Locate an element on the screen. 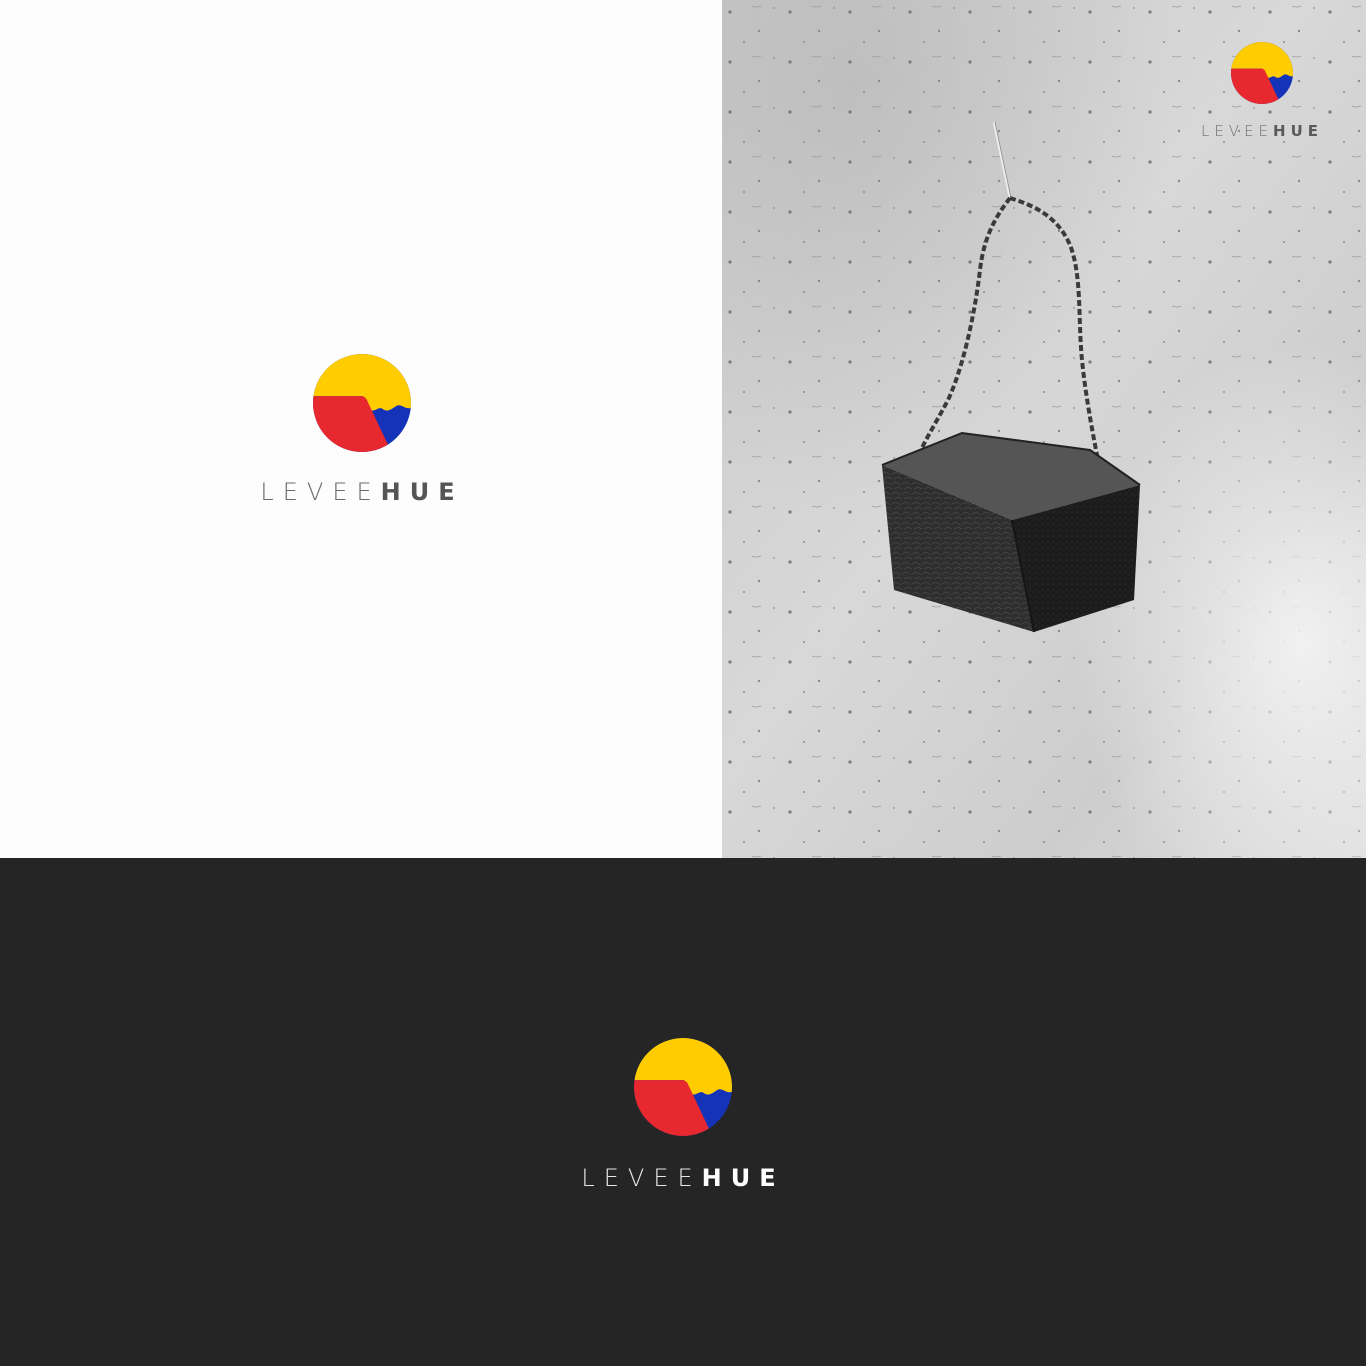 This screenshot has width=1366, height=1366. logo-light-version: LEVEEHUE is located at coordinates (362, 430).